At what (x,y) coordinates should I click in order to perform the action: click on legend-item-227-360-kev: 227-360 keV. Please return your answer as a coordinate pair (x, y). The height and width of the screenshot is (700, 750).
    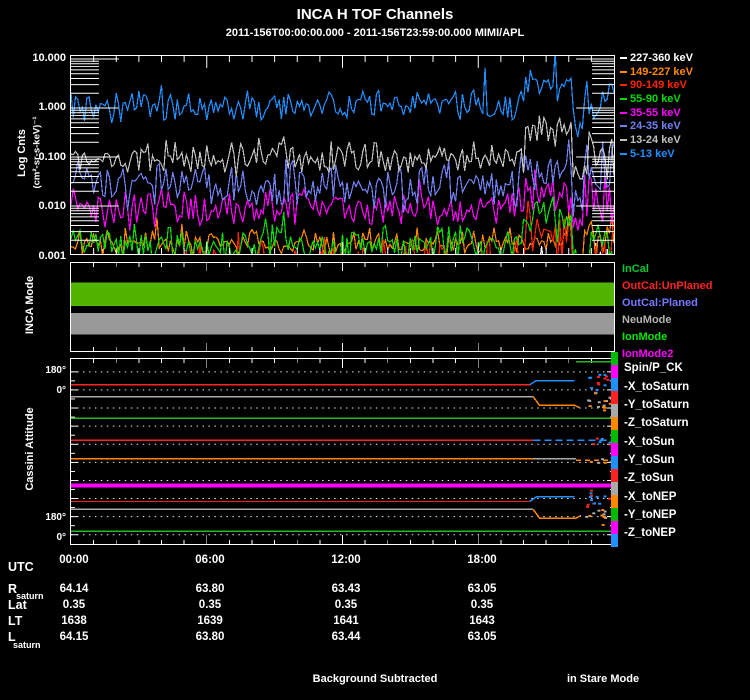
    Looking at the image, I should click on (656, 58).